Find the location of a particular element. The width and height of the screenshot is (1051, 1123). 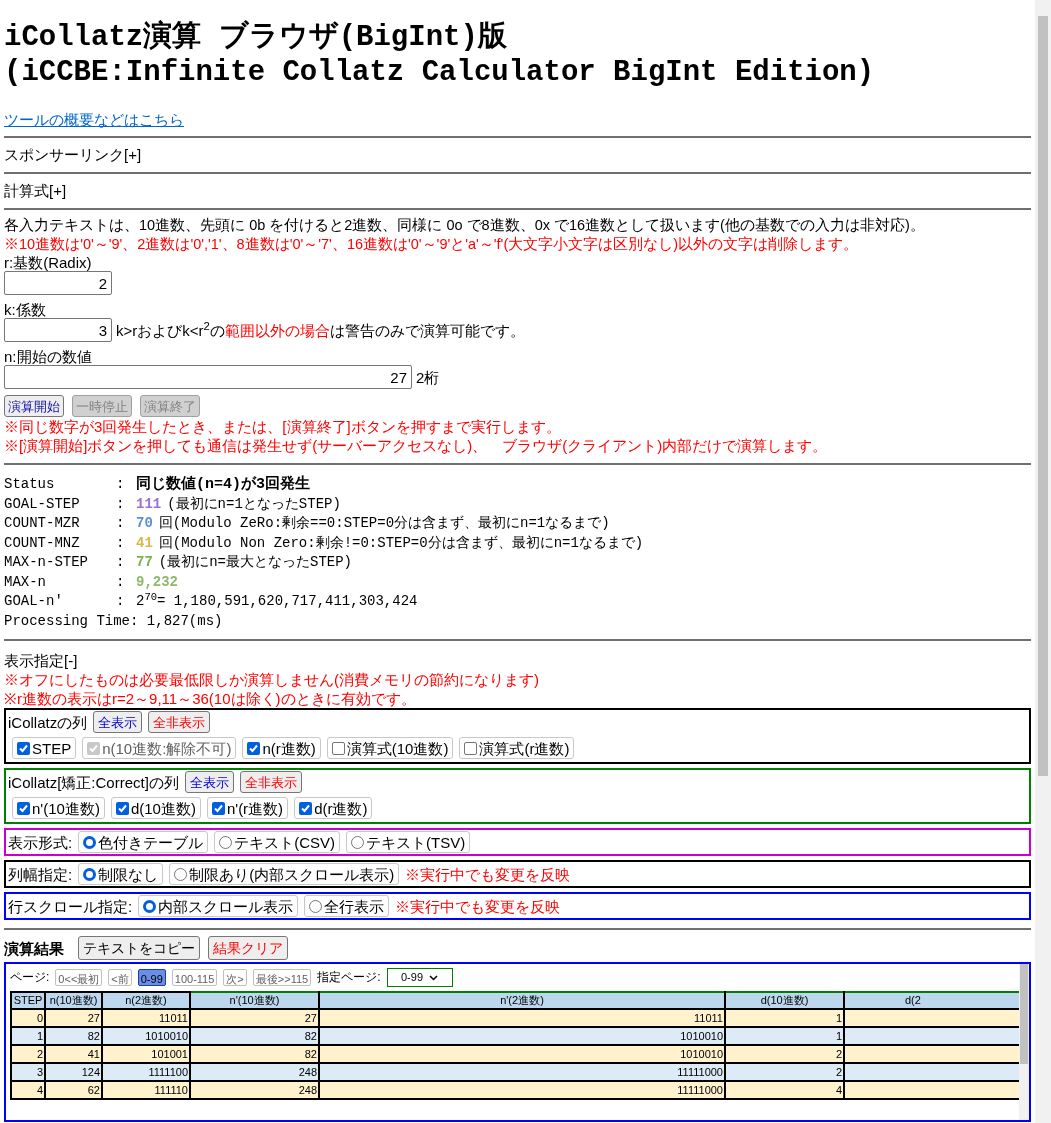

page-button: 0<<最初 is located at coordinates (79, 977).